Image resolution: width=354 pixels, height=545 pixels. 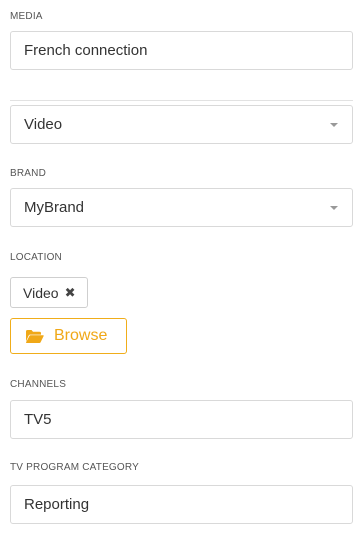 I want to click on browse-label: Browse, so click(x=81, y=335).